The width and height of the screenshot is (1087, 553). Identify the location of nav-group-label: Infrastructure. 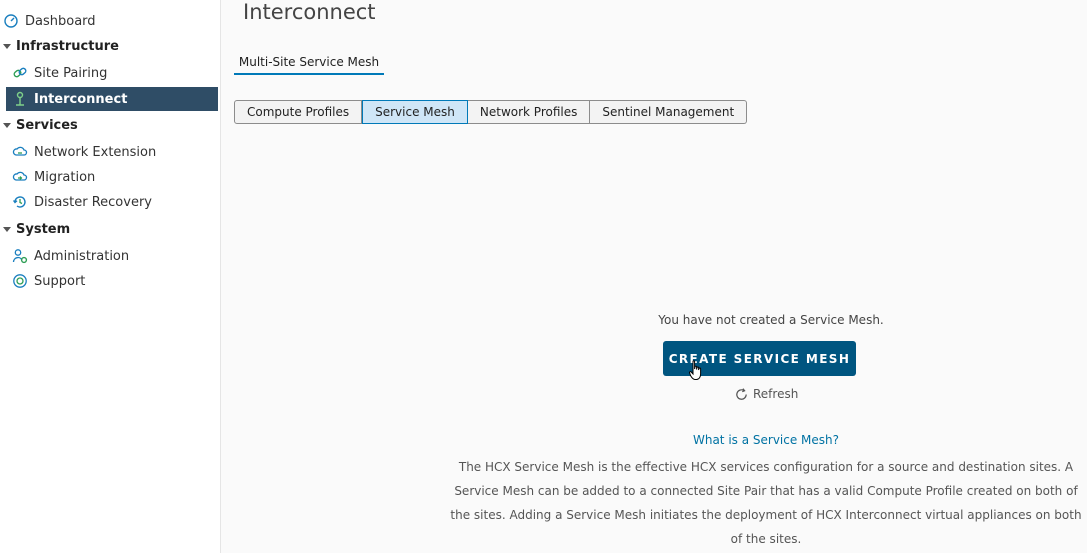
(67, 46).